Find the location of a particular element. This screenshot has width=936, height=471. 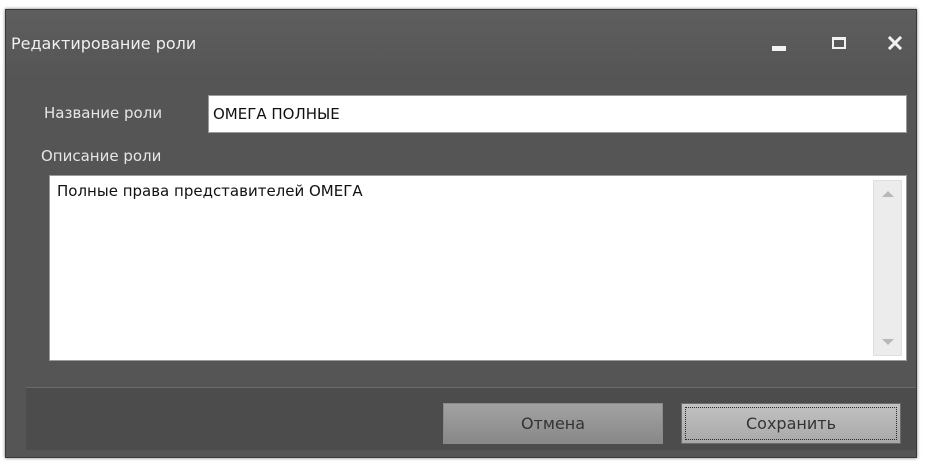

maximize-icon is located at coordinates (839, 43).